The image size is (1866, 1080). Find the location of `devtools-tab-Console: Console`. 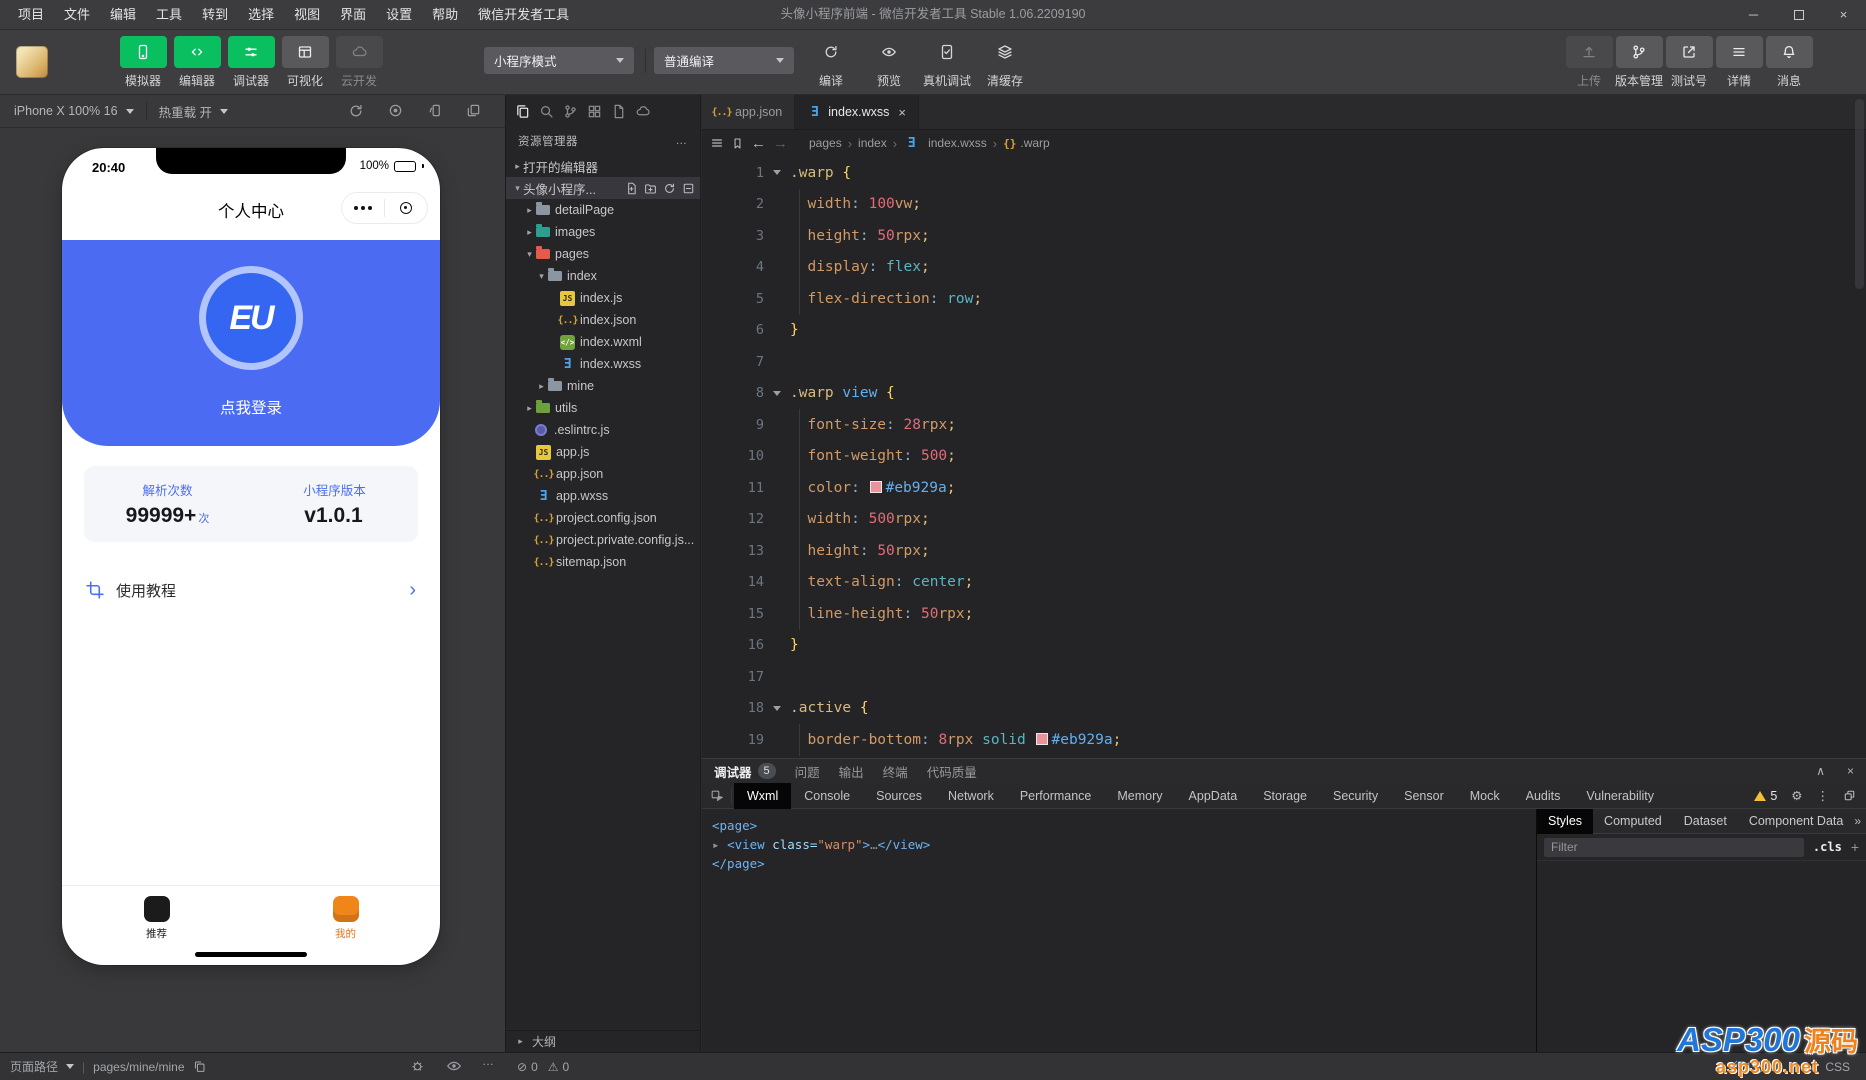

devtools-tab-Console: Console is located at coordinates (827, 796).